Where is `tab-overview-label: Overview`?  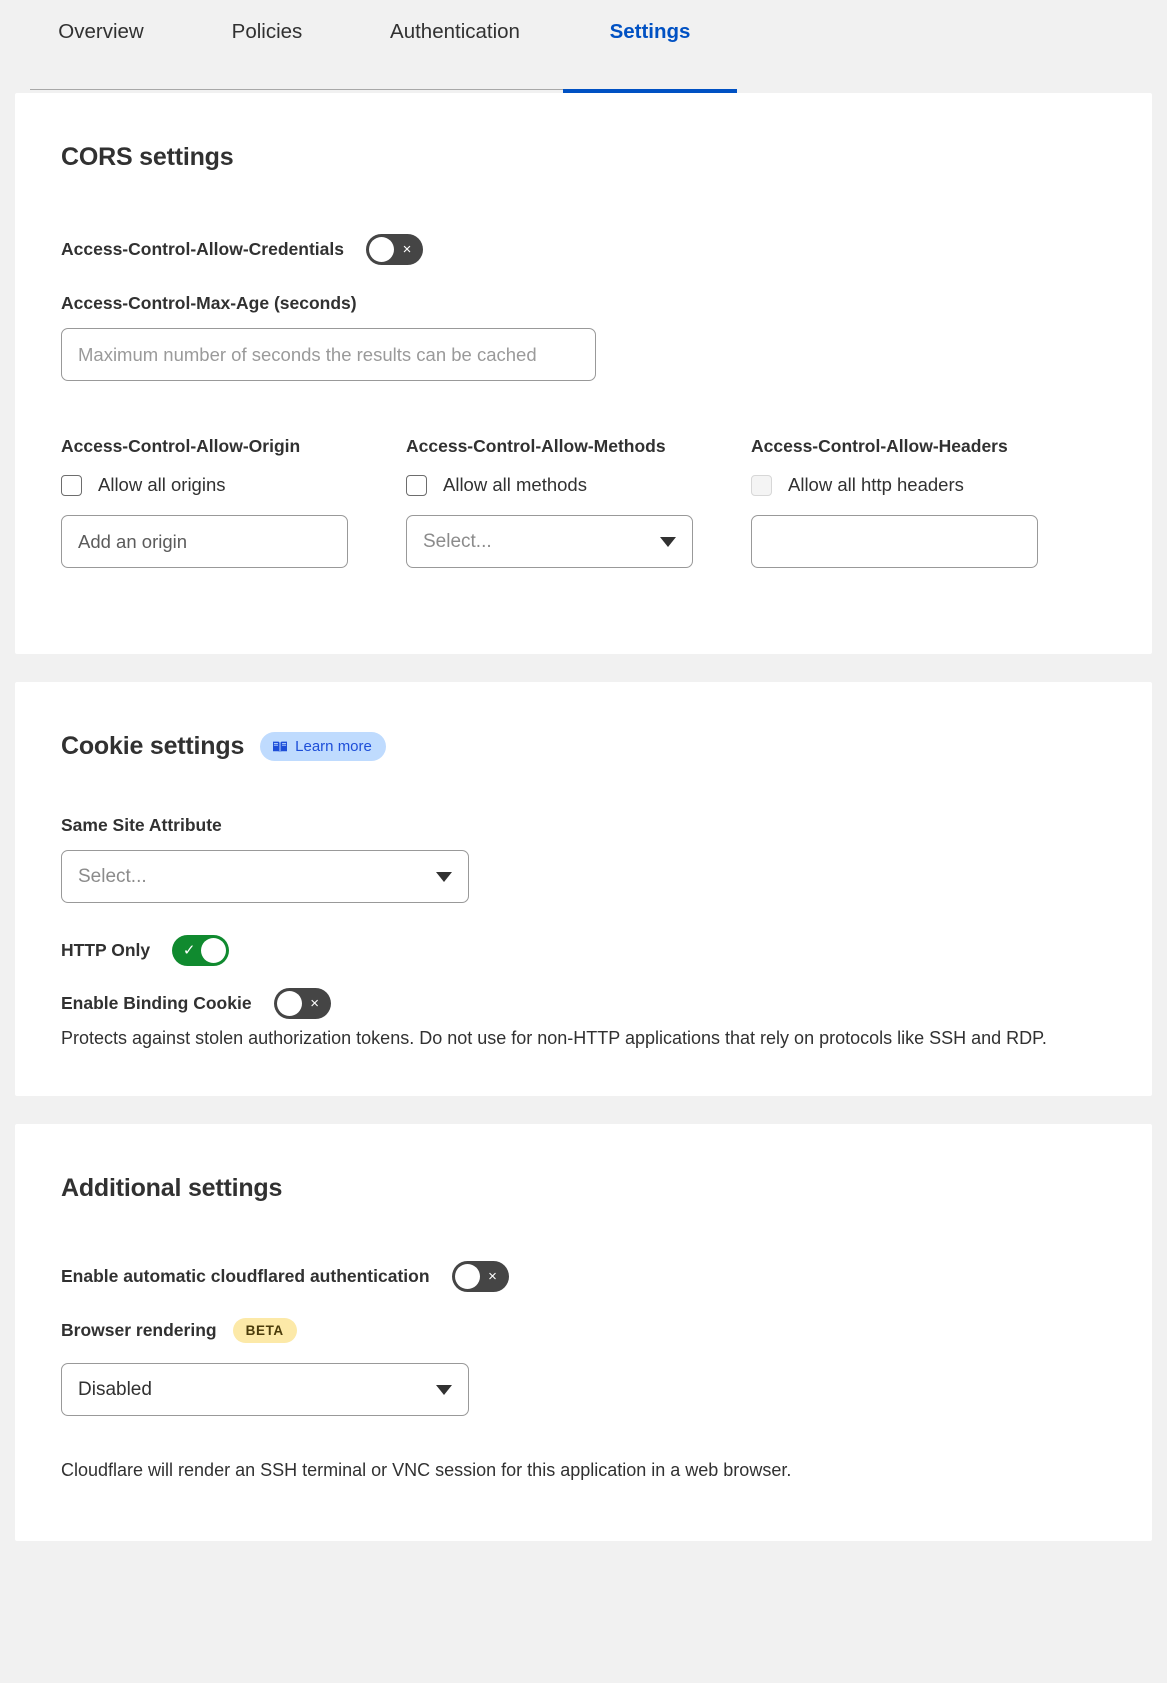
tab-overview-label: Overview is located at coordinates (101, 31).